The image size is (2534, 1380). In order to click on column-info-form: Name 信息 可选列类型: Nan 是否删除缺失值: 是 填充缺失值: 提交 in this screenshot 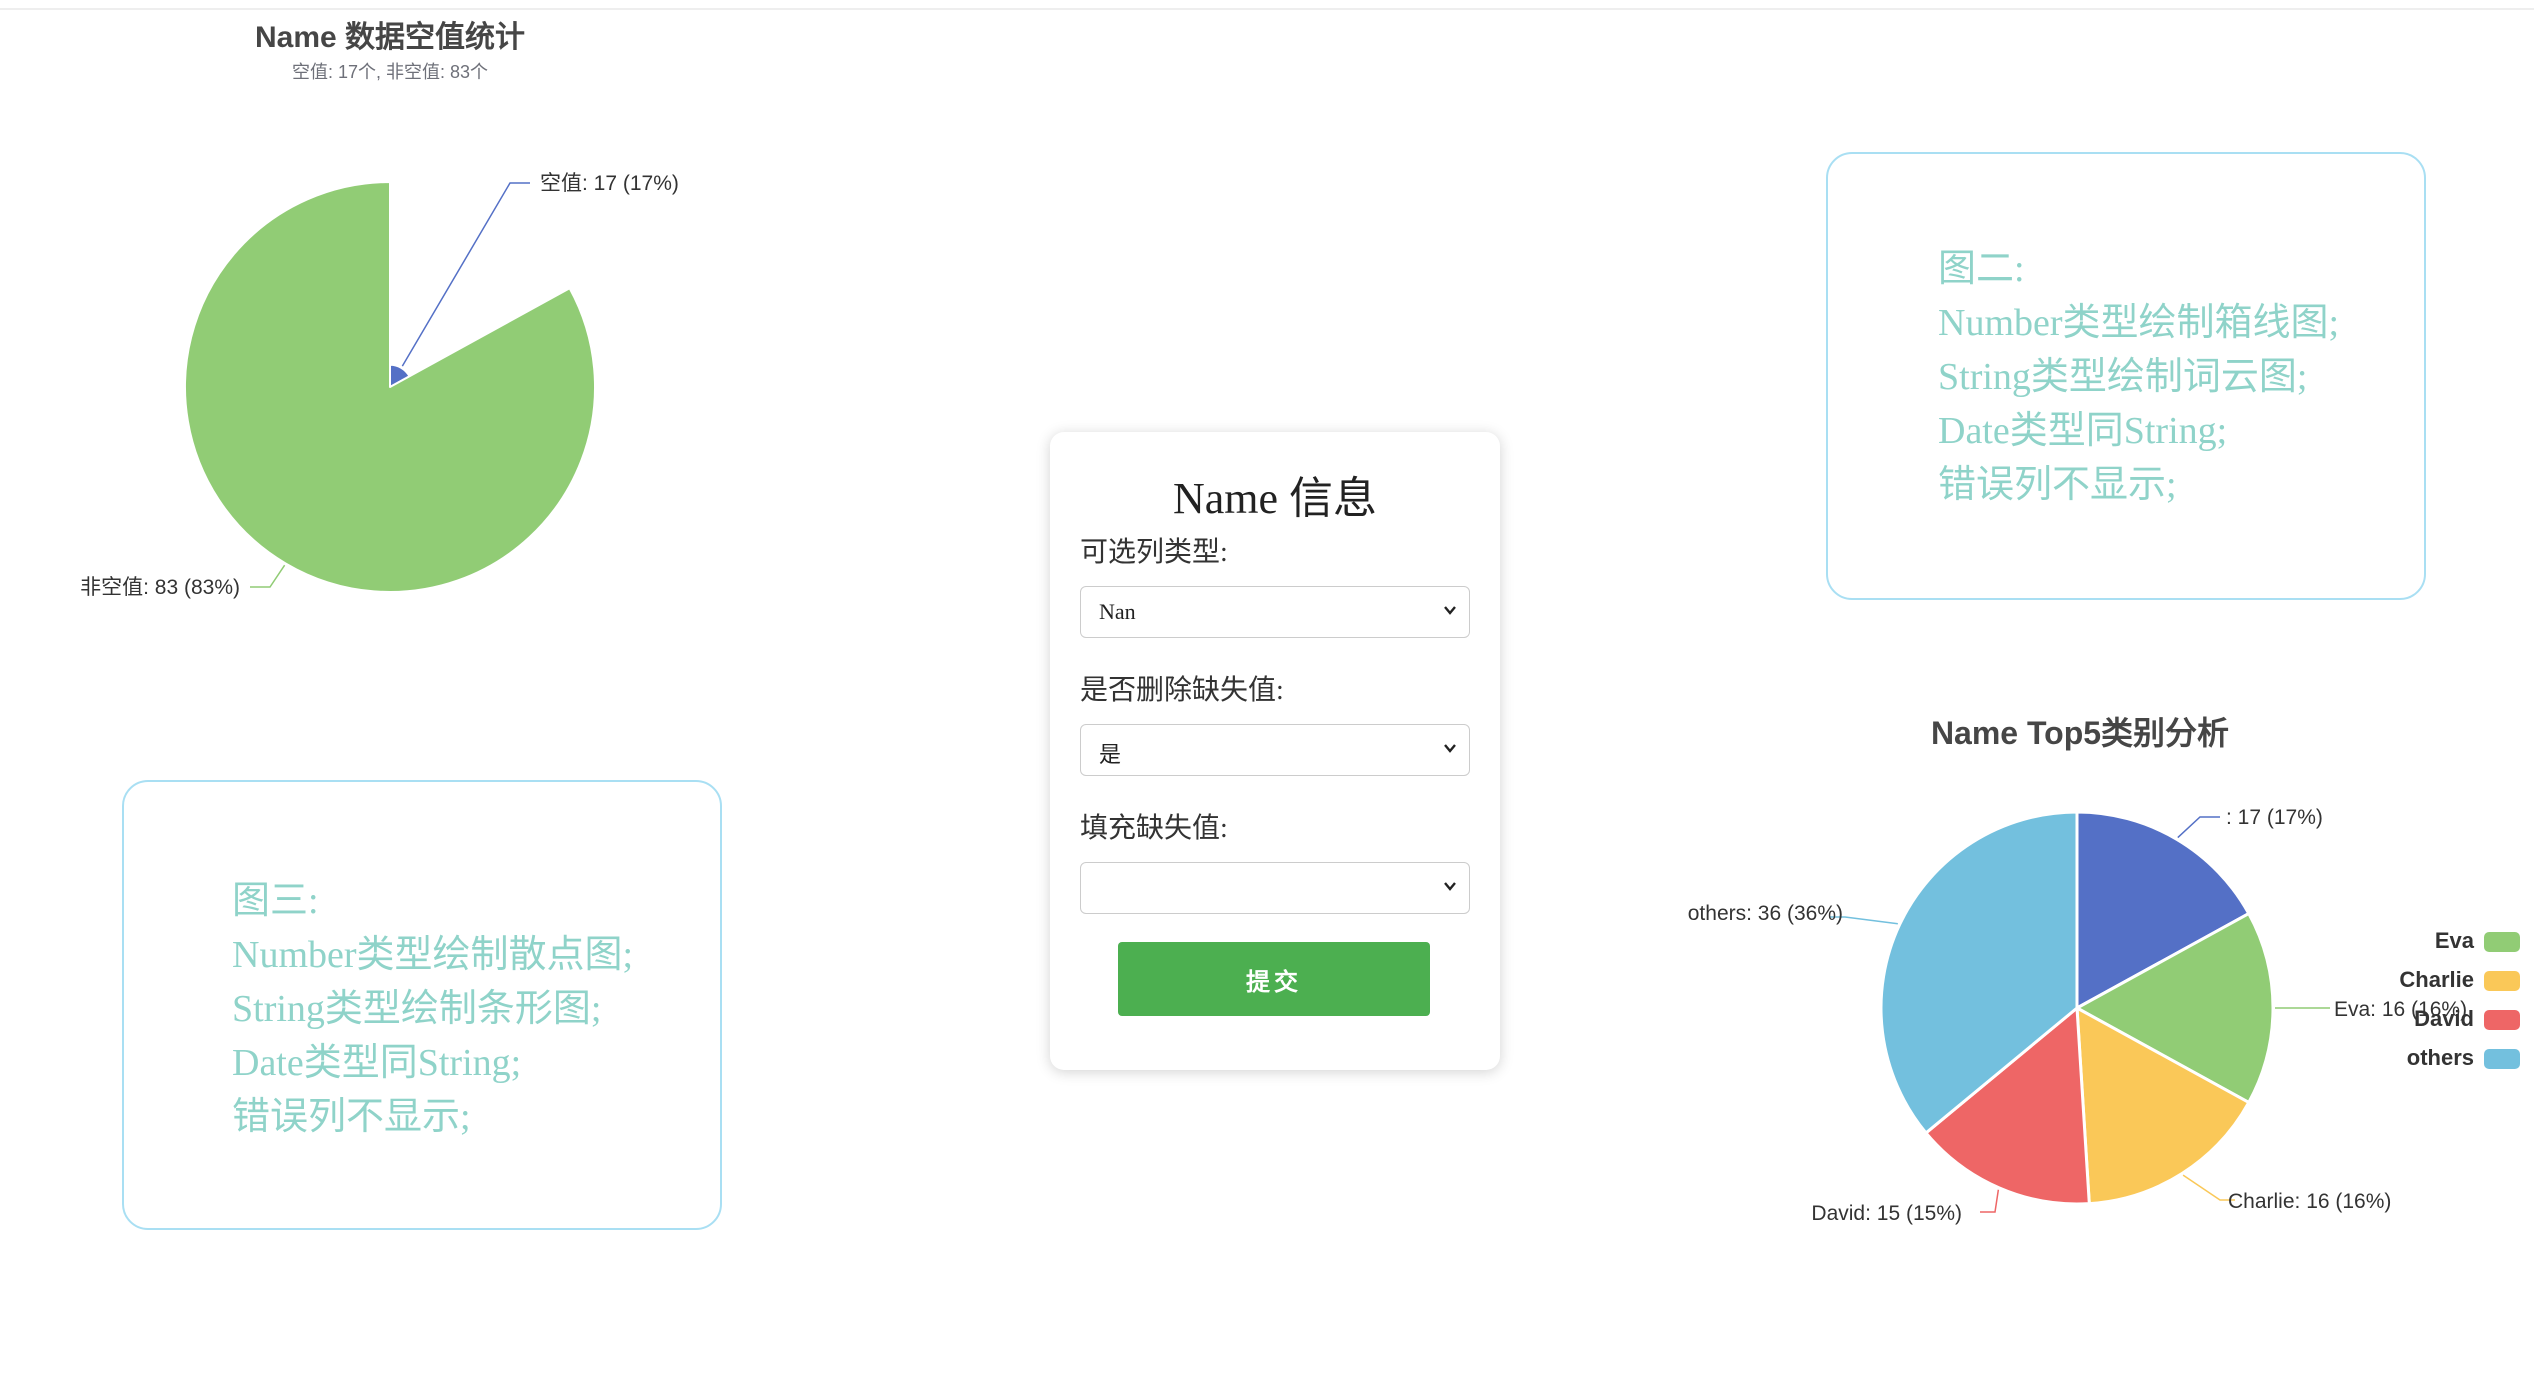, I will do `click(1275, 751)`.